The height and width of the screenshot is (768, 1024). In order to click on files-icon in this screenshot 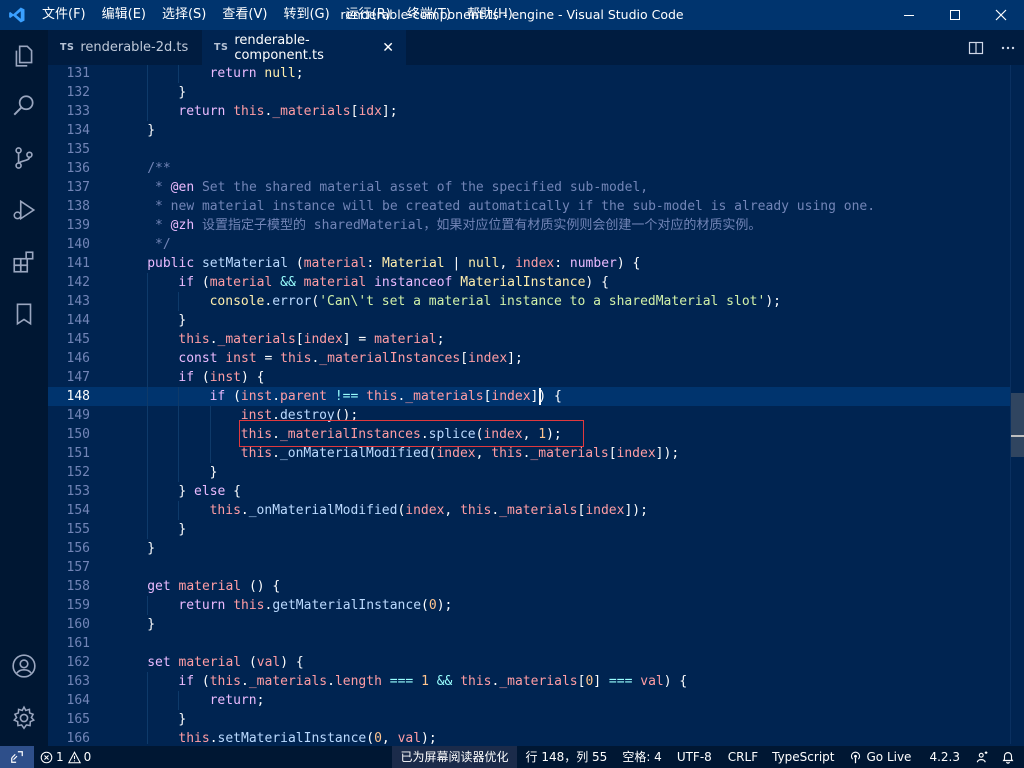, I will do `click(24, 56)`.